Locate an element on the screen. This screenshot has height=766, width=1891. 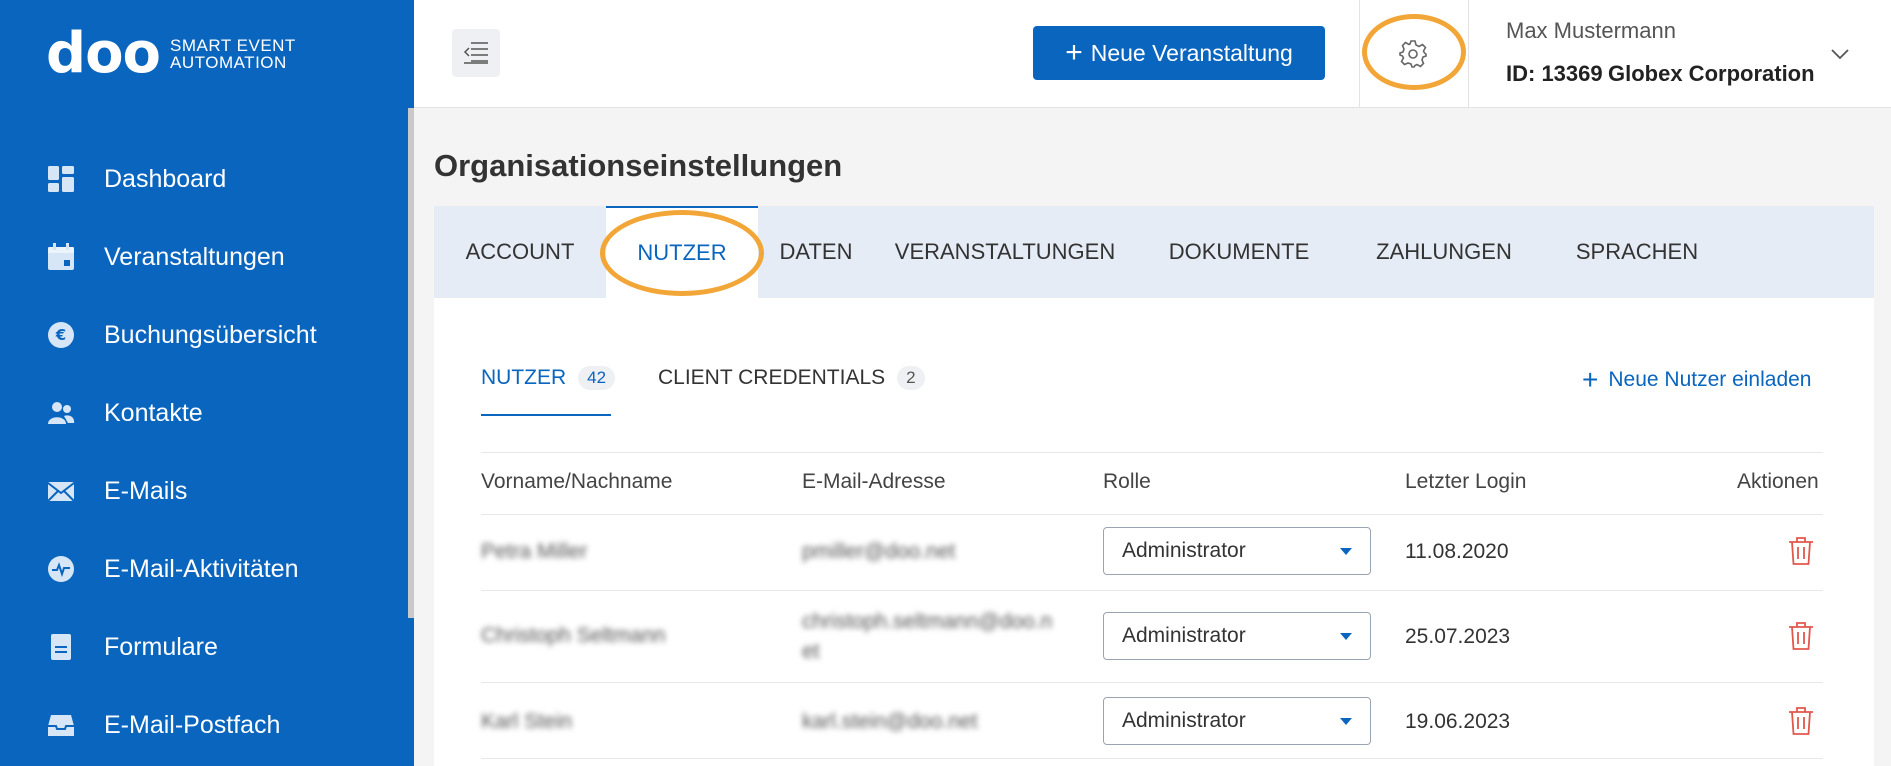
dashboard-icon is located at coordinates (61, 179).